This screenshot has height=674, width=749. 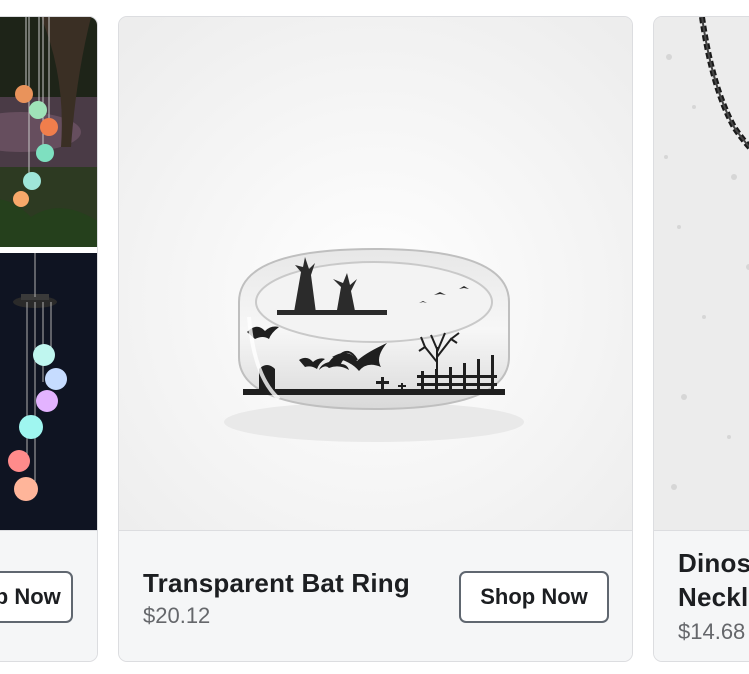 I want to click on product-footer: Dinos Neckl $14.68, so click(x=701, y=595).